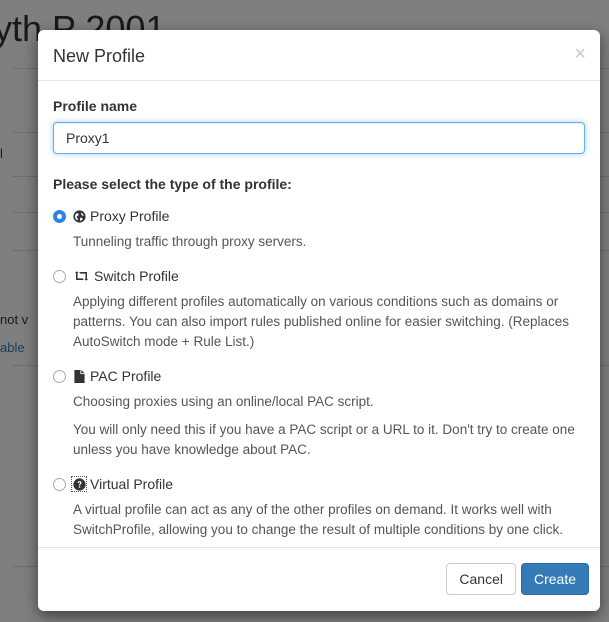 The width and height of the screenshot is (609, 622). I want to click on pac-profile-radio, so click(59, 376).